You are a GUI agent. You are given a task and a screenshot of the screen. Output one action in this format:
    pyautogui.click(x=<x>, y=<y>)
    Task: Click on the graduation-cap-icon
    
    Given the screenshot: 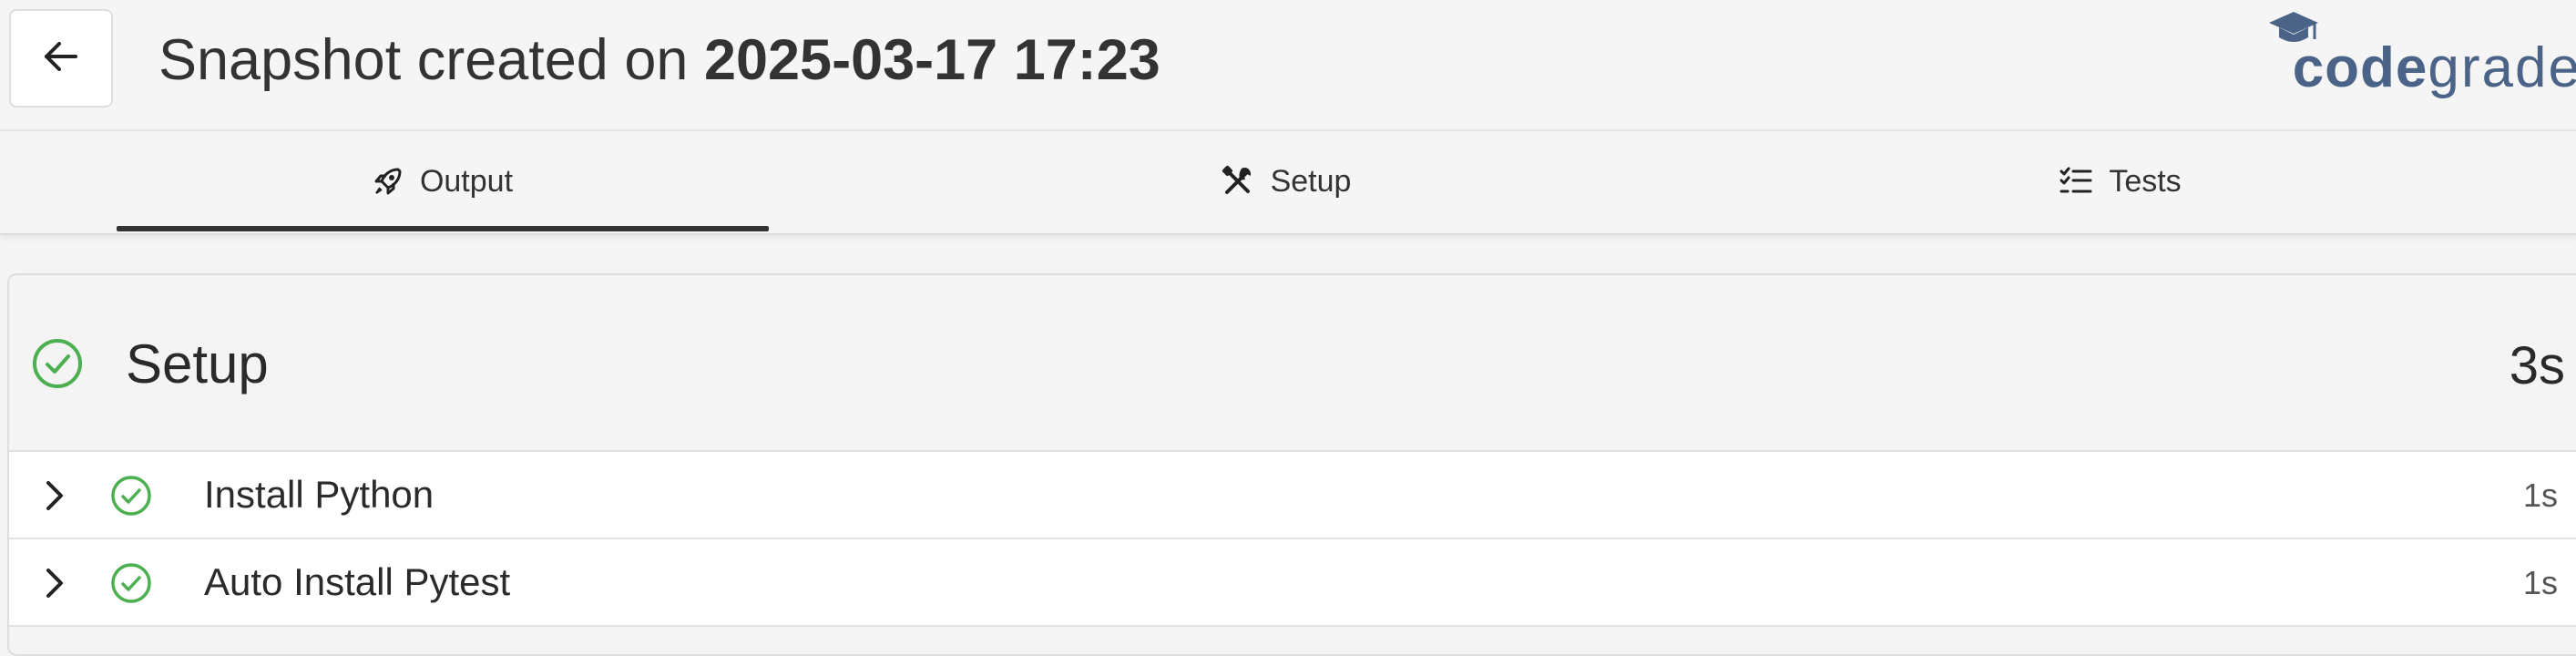 What is the action you would take?
    pyautogui.click(x=2293, y=30)
    